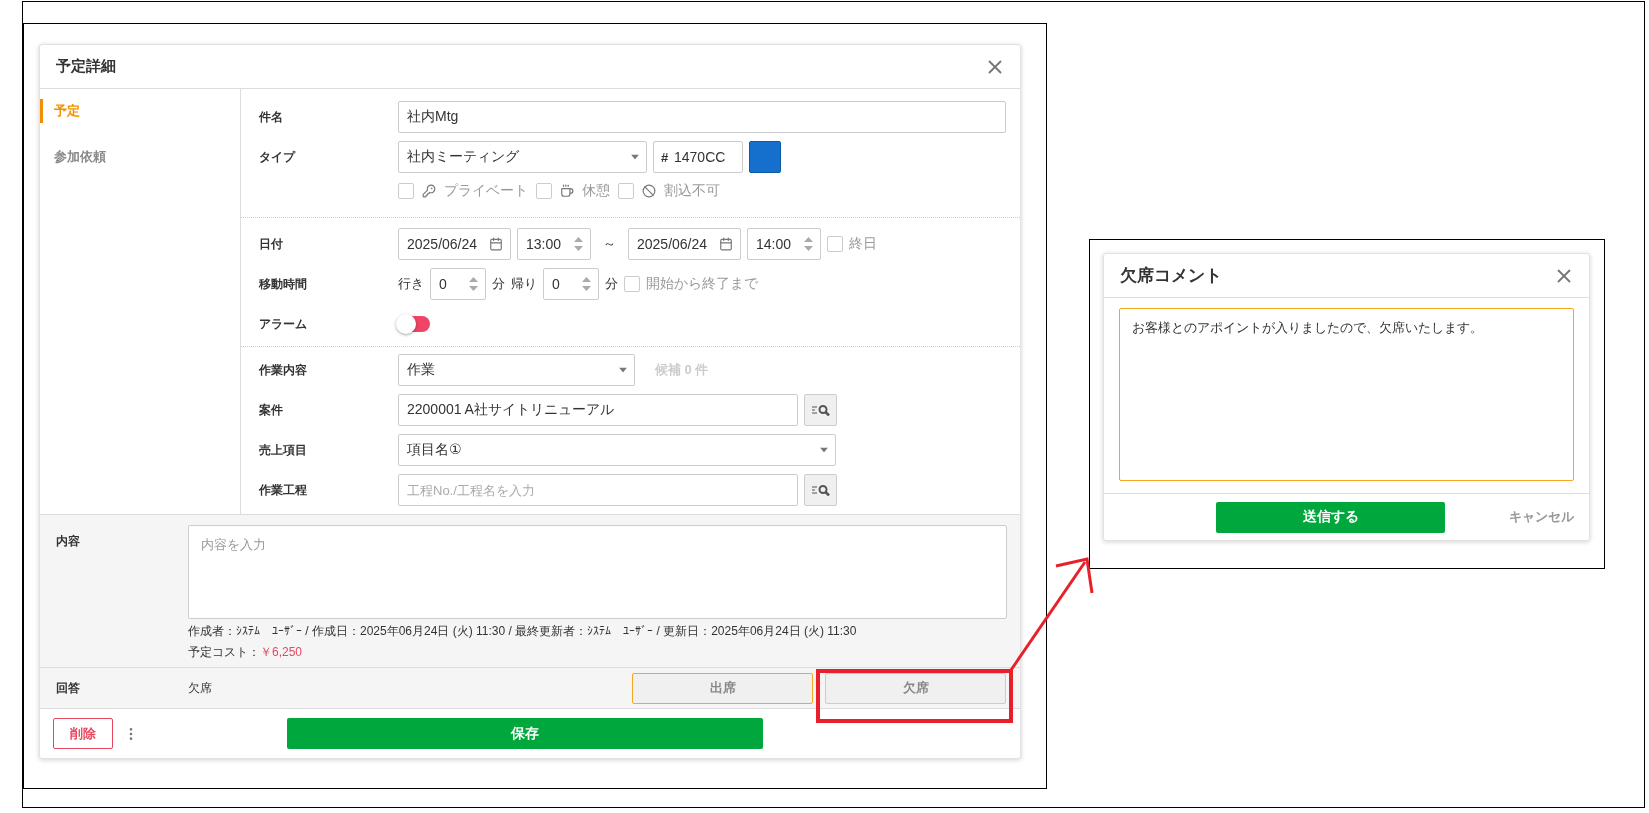  What do you see at coordinates (522, 157) in the screenshot?
I see `type-select: 社内ミーティング` at bounding box center [522, 157].